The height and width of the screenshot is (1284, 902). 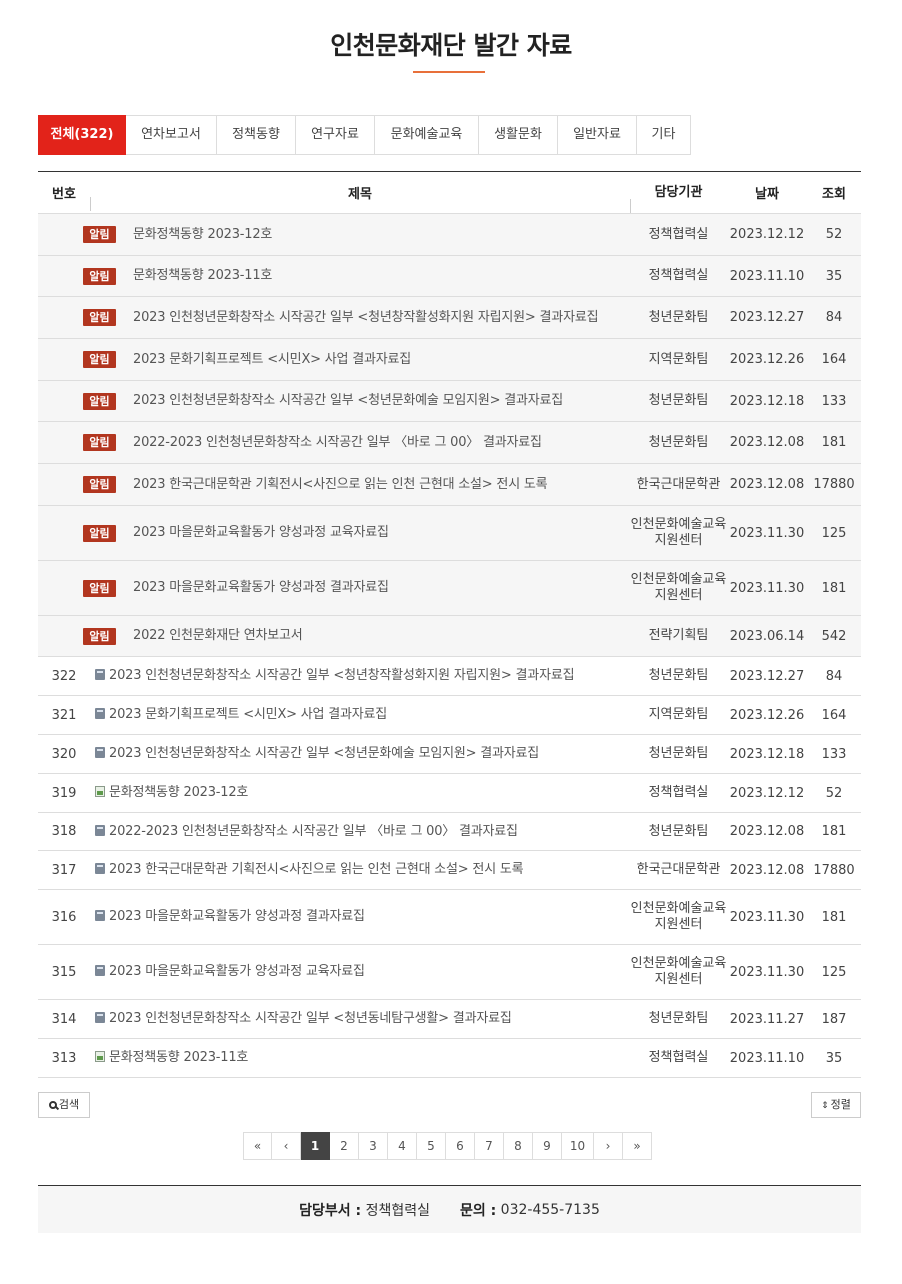 I want to click on row-title: 알림 2022 인천문화재단 연차보고서, so click(x=356, y=636).